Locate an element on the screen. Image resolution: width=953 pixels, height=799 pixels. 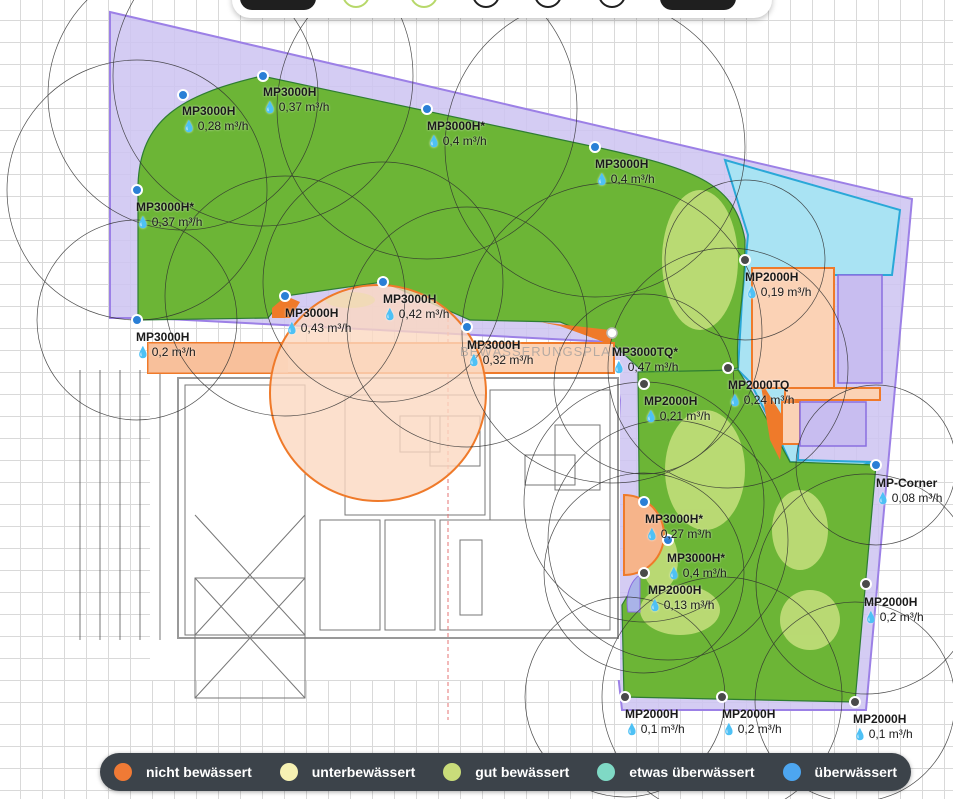
step-zones-icon: ◐ is located at coordinates (548, 4).